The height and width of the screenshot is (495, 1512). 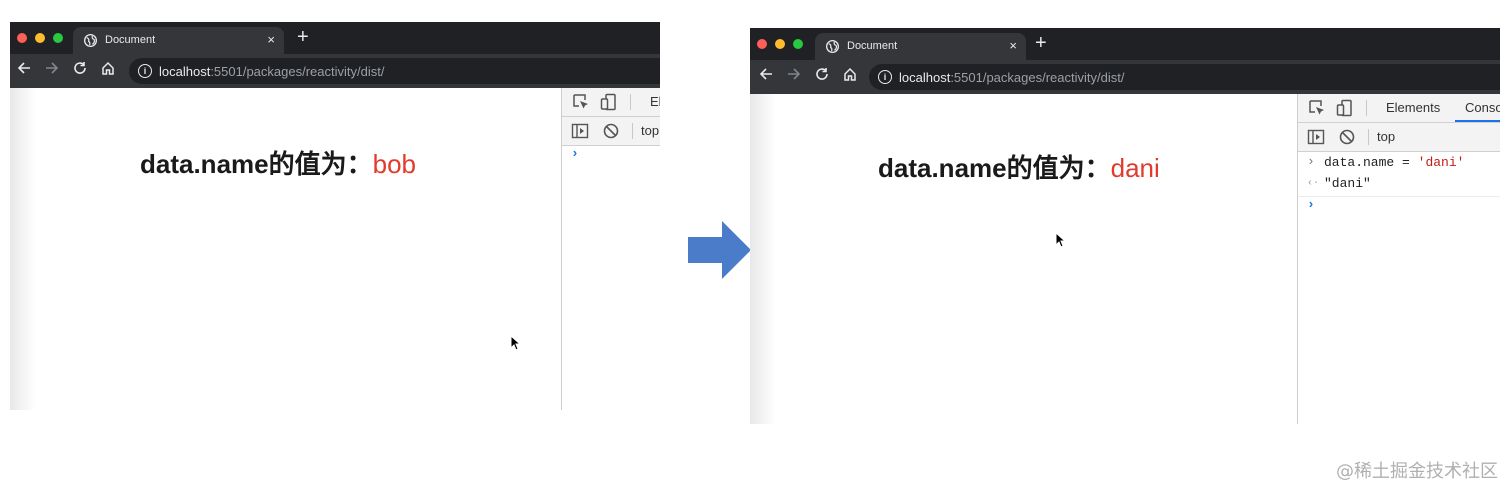 I want to click on tab-console: Conso, so click(x=1482, y=107).